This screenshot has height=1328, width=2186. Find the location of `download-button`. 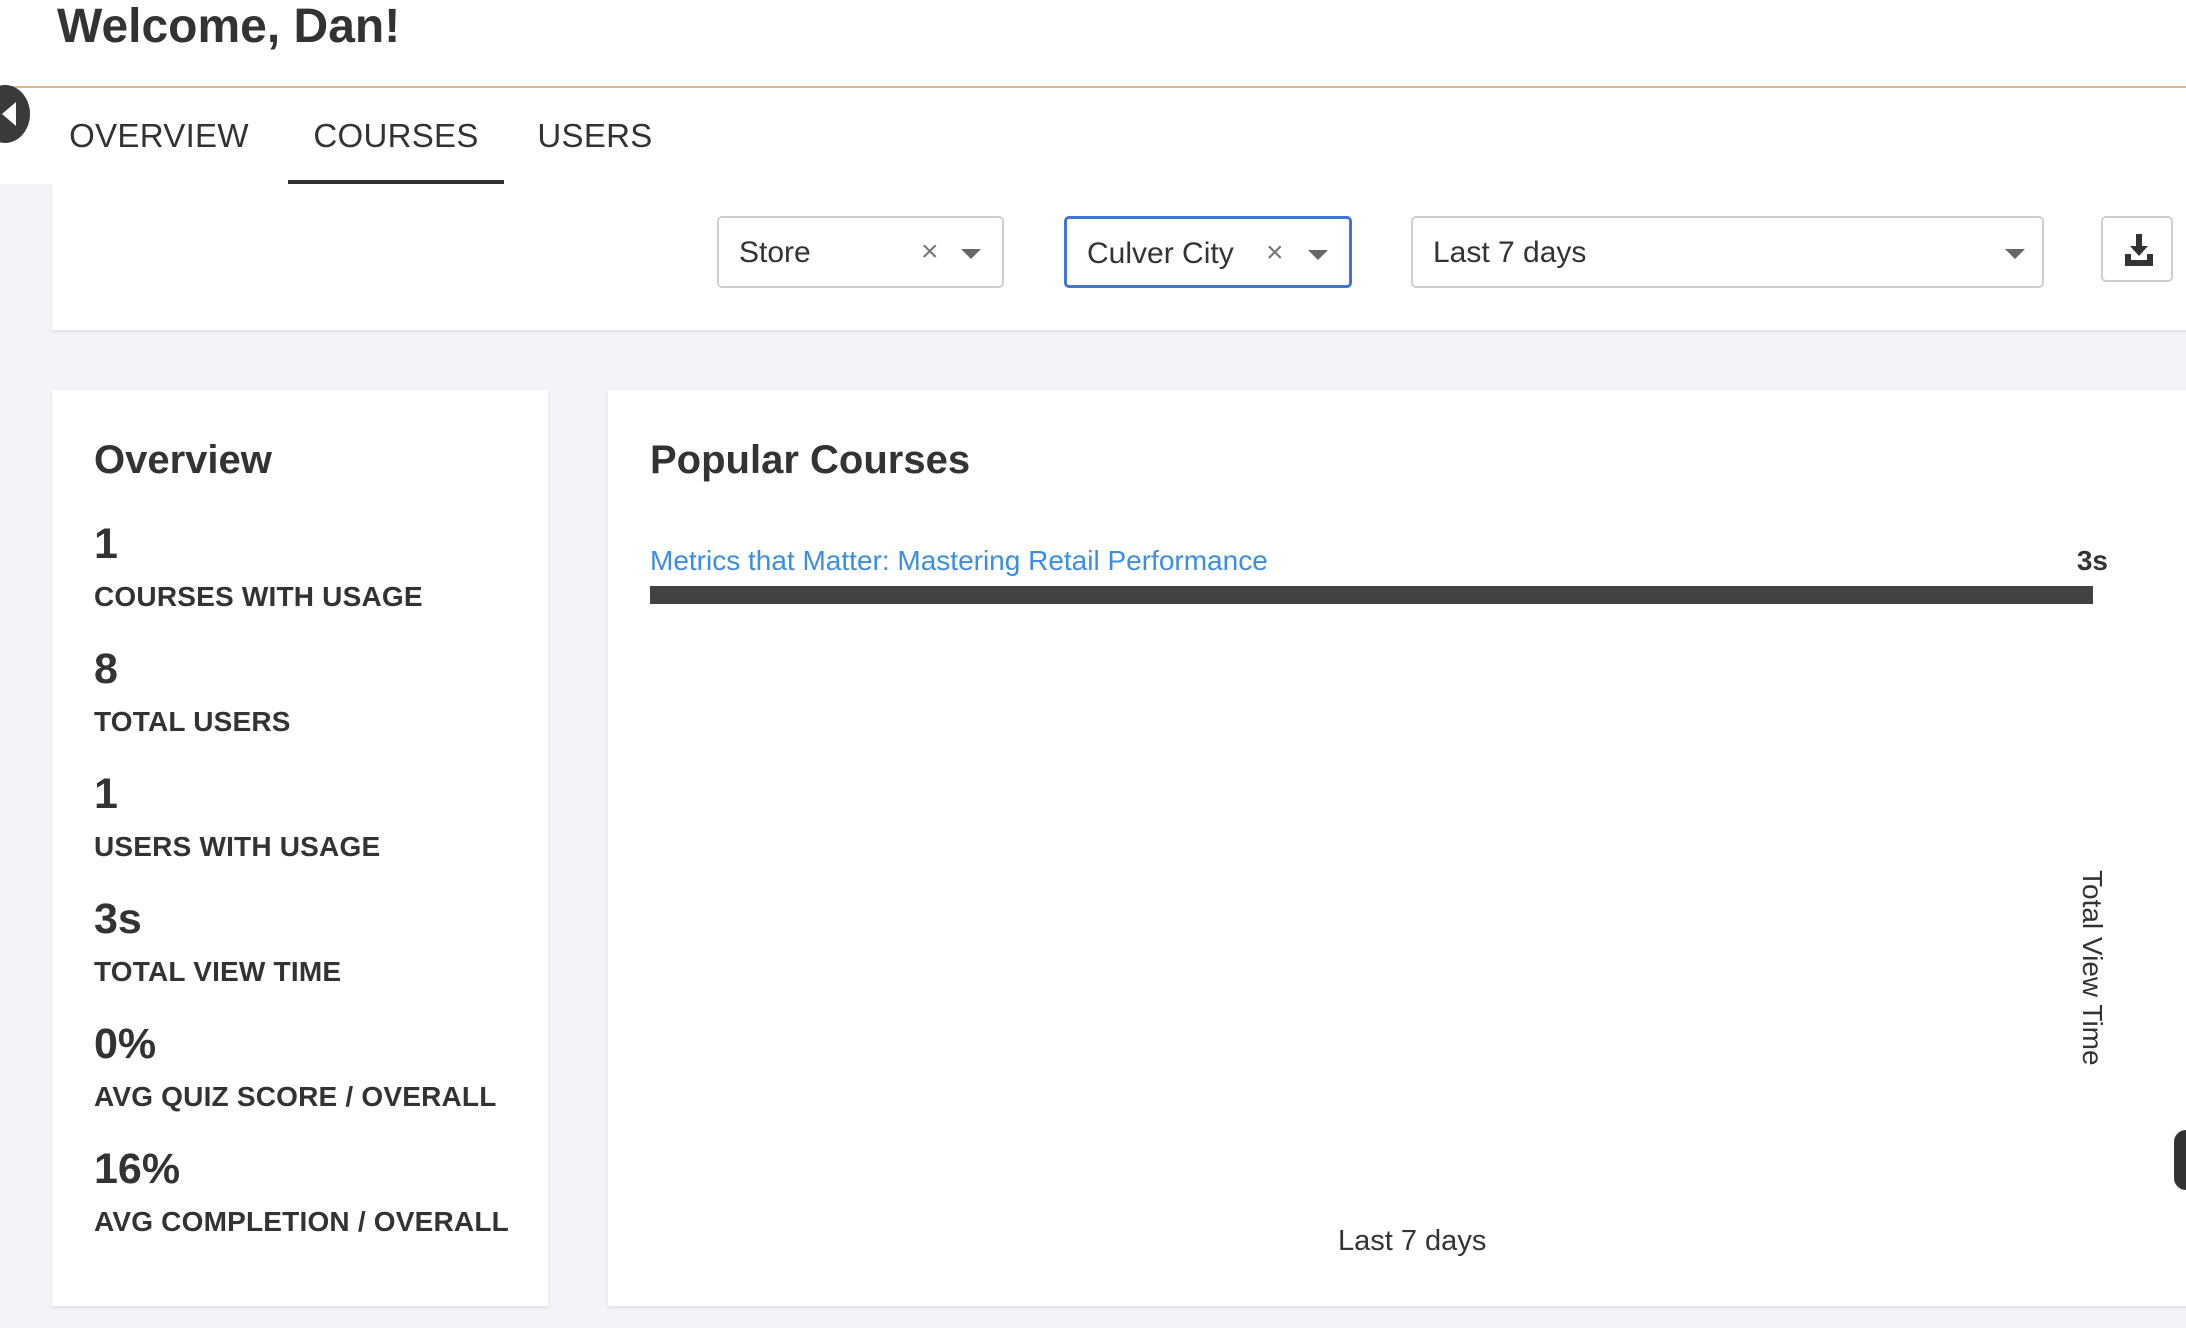

download-button is located at coordinates (2137, 249).